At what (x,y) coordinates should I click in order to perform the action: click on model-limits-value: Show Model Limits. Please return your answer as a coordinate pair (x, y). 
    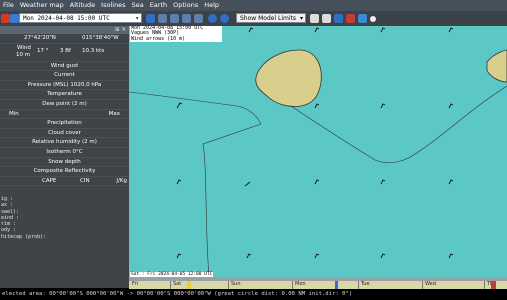
    Looking at the image, I should click on (268, 18).